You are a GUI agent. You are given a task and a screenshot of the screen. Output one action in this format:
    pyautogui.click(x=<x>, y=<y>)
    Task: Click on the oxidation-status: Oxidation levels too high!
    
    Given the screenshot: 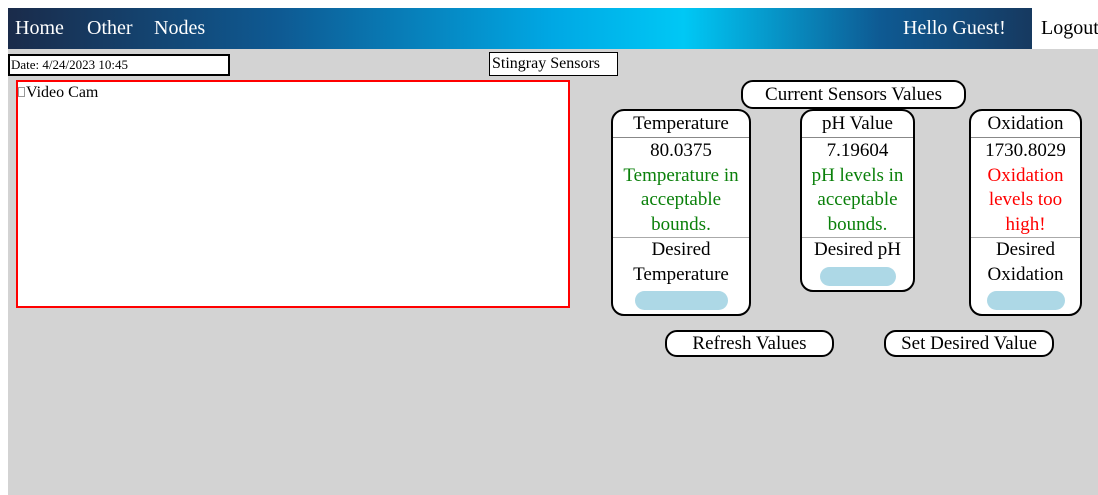 What is the action you would take?
    pyautogui.click(x=1025, y=199)
    